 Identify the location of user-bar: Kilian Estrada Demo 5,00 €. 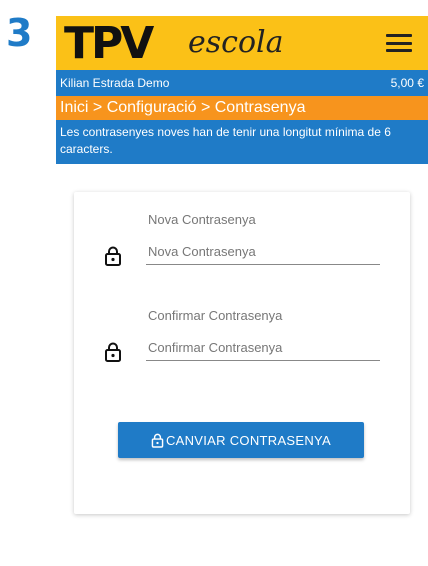
(242, 83).